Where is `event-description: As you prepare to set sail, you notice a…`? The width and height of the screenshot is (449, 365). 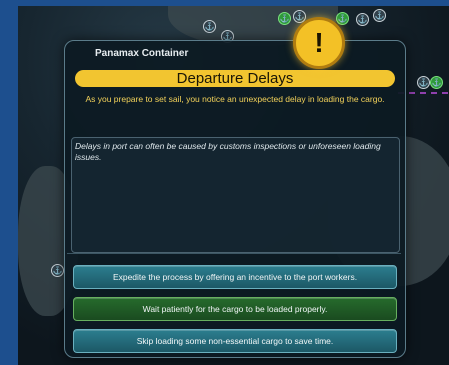
event-description: As you prepare to set sail, you notice a… is located at coordinates (235, 99).